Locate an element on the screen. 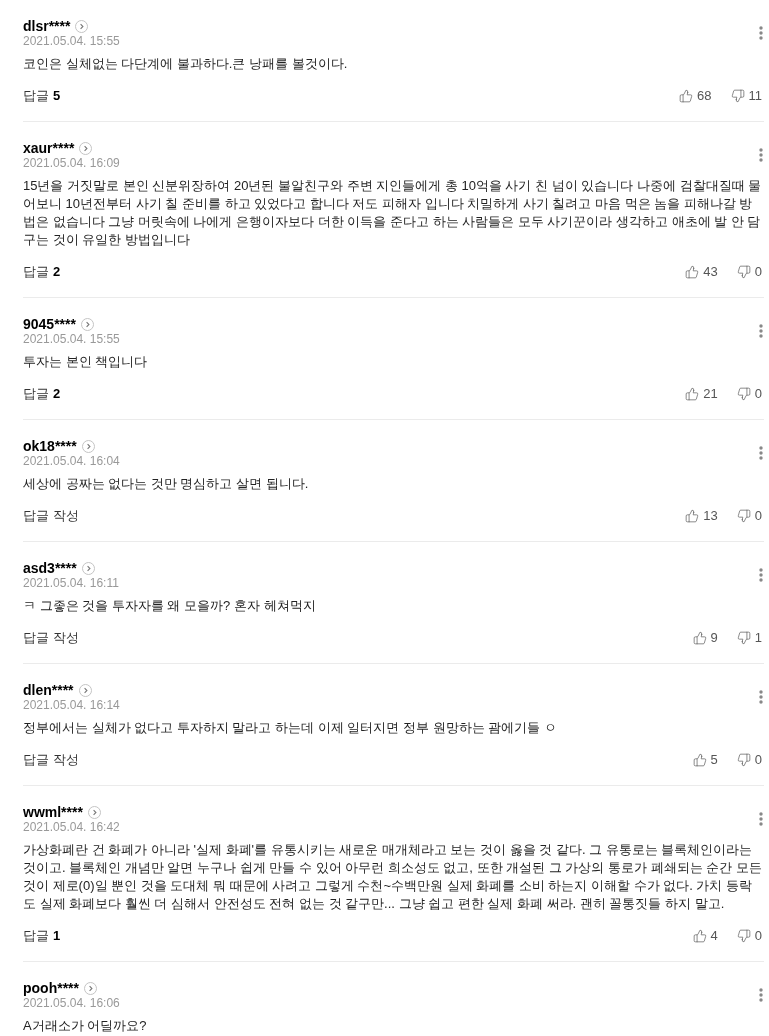  username: wwml**** is located at coordinates (53, 812).